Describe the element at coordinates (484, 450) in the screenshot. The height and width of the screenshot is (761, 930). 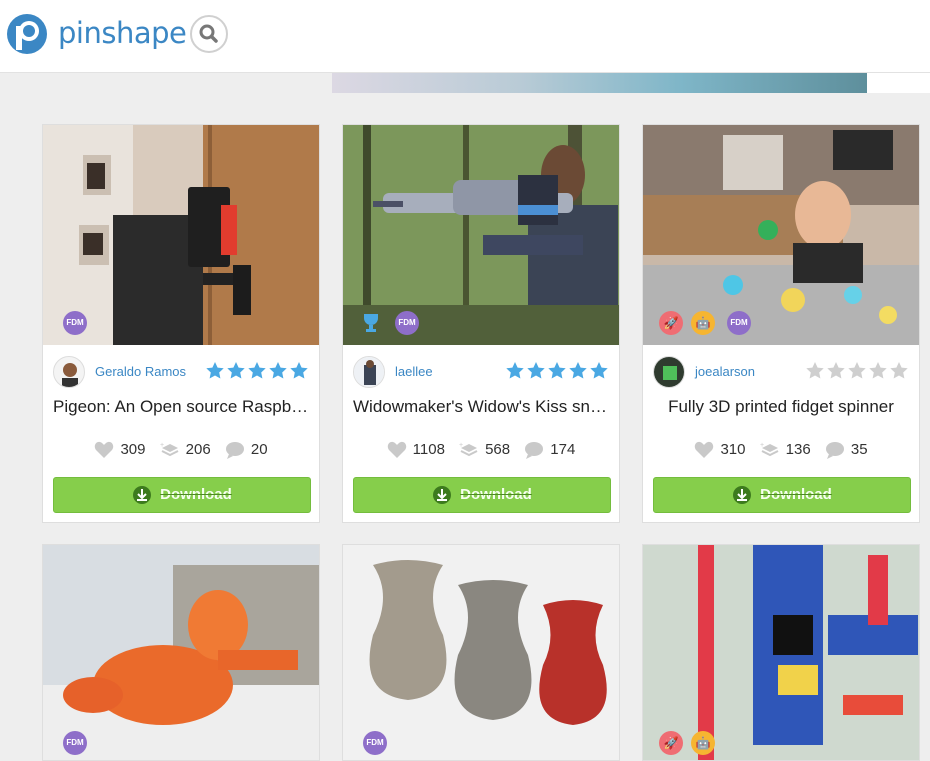
I see `remix-stat: +568` at that location.